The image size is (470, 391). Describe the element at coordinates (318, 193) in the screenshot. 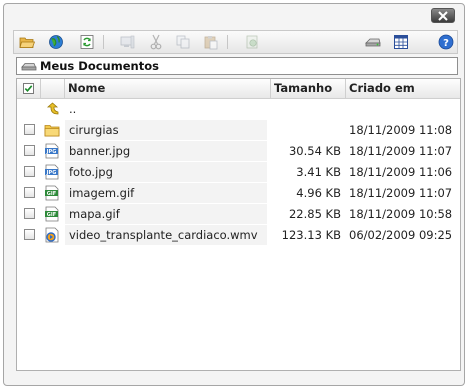

I see `file-size: 4.96 KB` at that location.